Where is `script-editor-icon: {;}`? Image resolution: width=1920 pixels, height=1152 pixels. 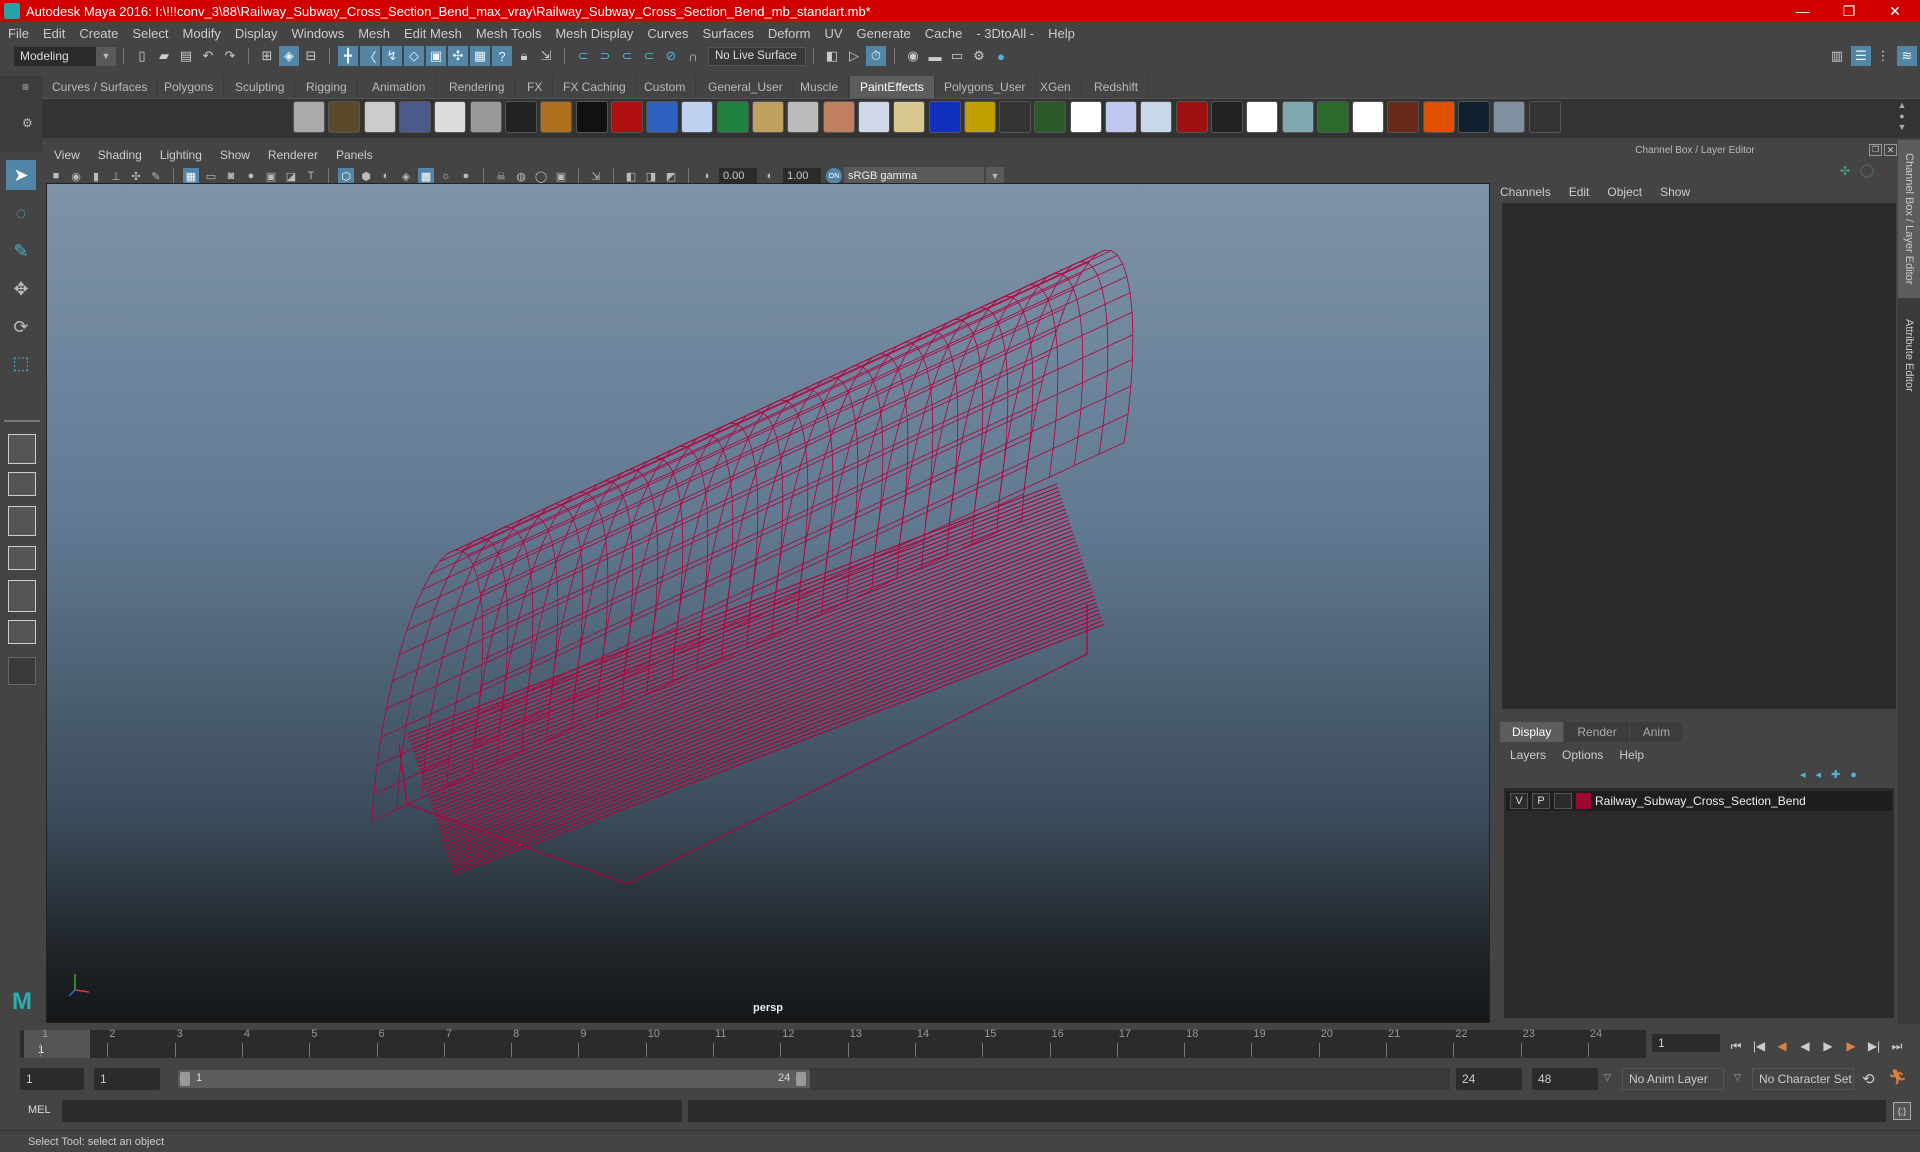
script-editor-icon: {;} is located at coordinates (1902, 1111).